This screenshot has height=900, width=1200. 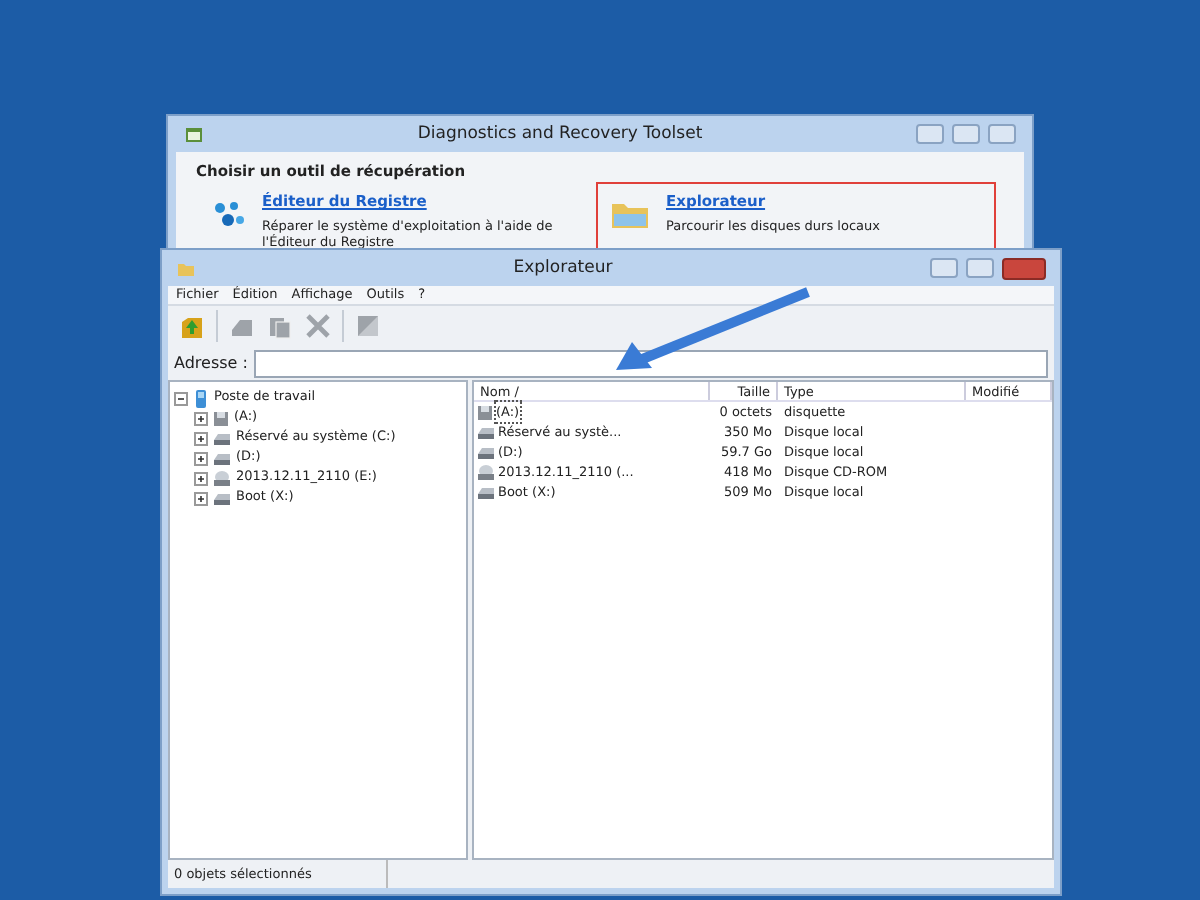 I want to click on app-icon, so click(x=194, y=134).